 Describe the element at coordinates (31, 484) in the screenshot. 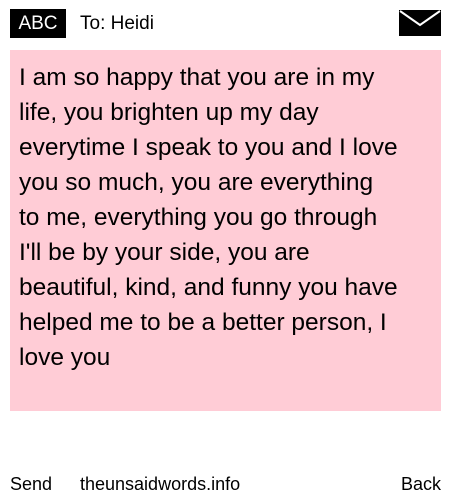

I see `send-button: Send` at that location.